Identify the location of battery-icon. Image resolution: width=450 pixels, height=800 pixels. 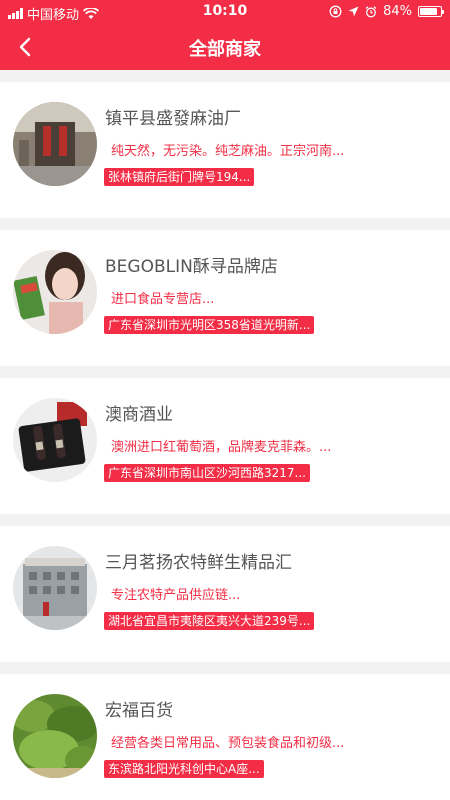
(431, 11).